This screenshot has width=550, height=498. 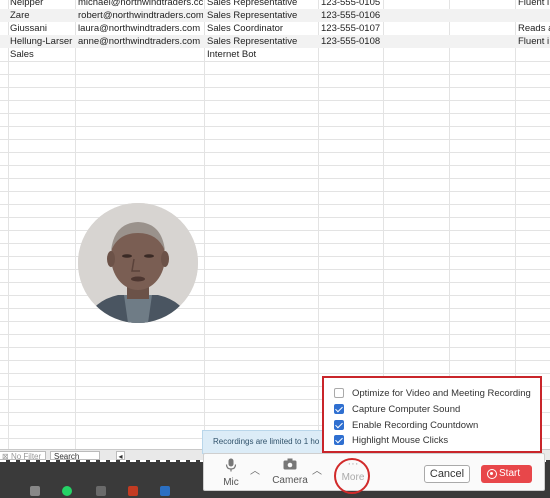 What do you see at coordinates (231, 482) in the screenshot?
I see `mic-label: Mic` at bounding box center [231, 482].